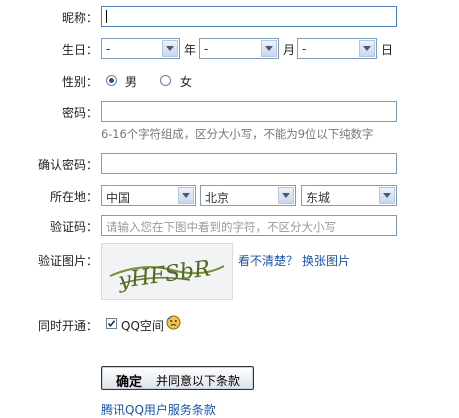 The width and height of the screenshot is (459, 418). I want to click on district-select: 东城, so click(349, 195).